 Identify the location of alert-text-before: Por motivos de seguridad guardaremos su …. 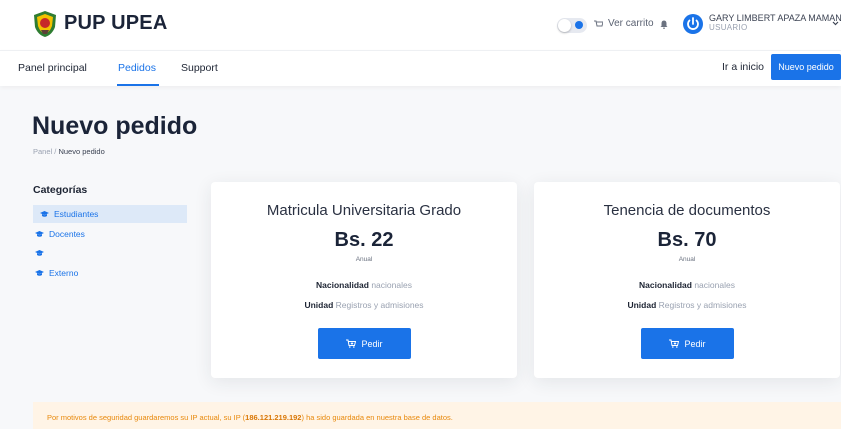
(146, 417).